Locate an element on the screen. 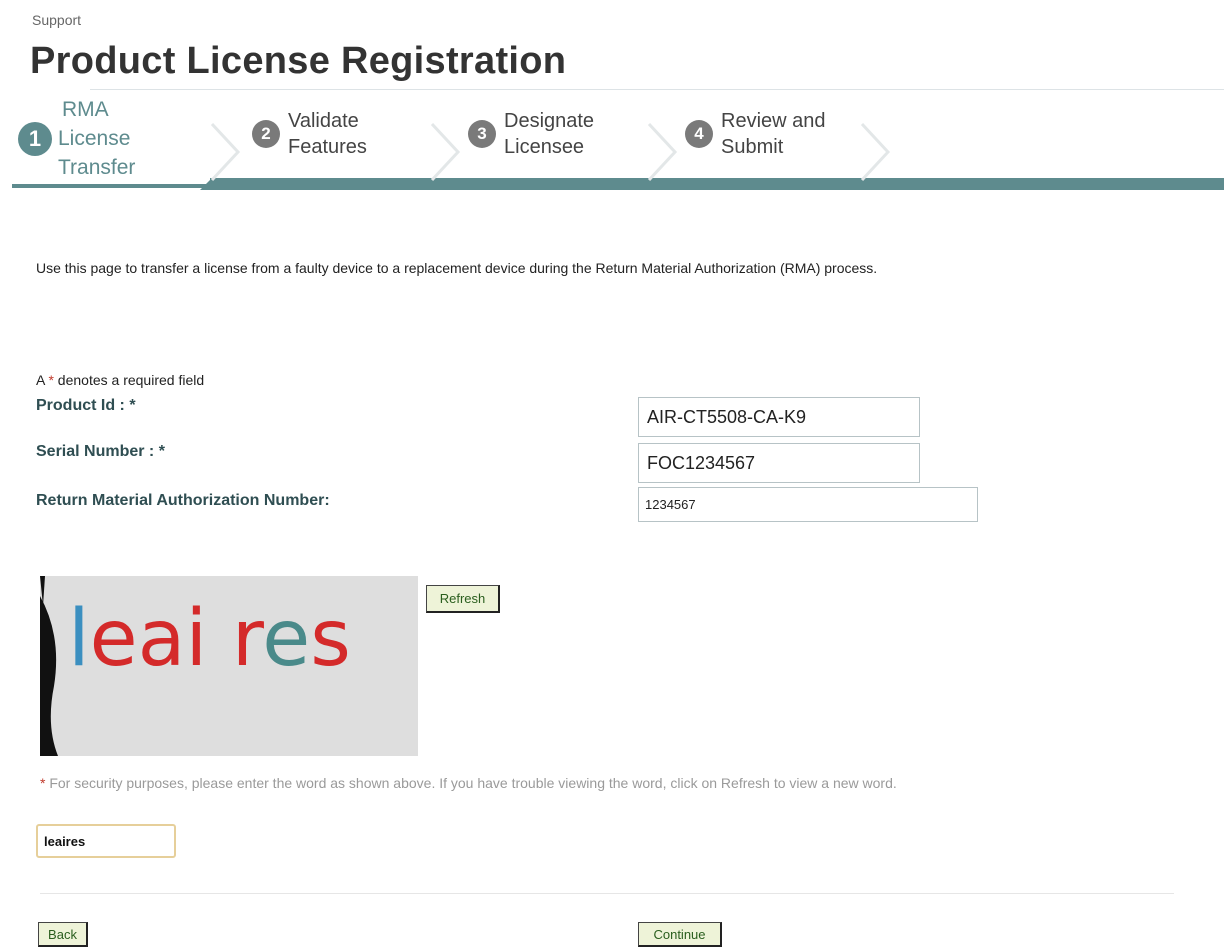 The height and width of the screenshot is (947, 1224). step-3-number: 3 is located at coordinates (482, 134).